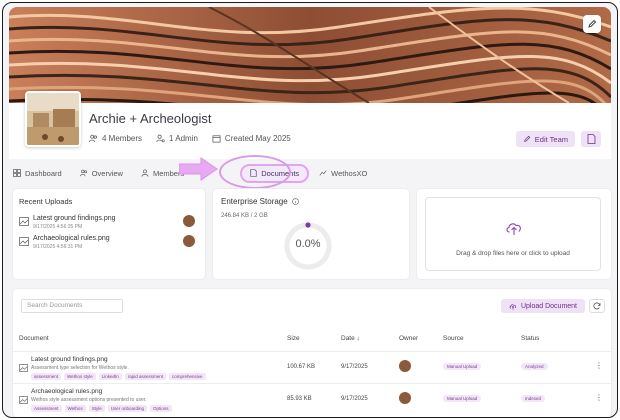 This screenshot has height=420, width=620. I want to click on tab-overview: Overview, so click(101, 173).